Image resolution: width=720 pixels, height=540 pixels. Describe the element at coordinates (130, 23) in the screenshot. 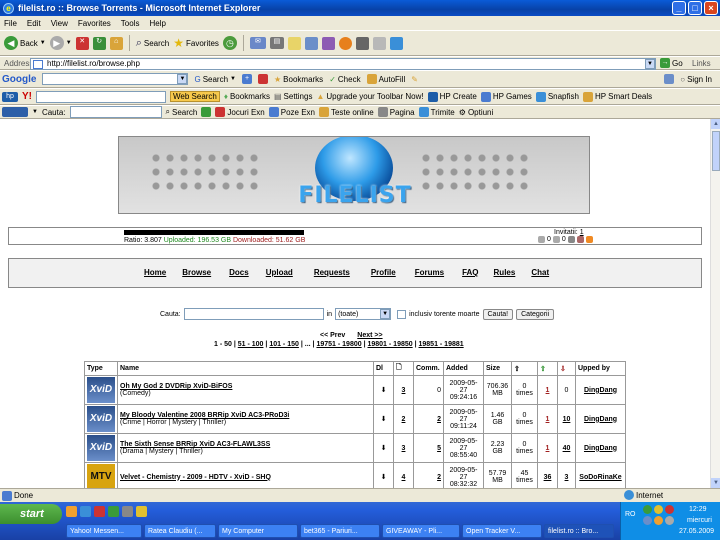

I see `menu-tools: Tools` at that location.